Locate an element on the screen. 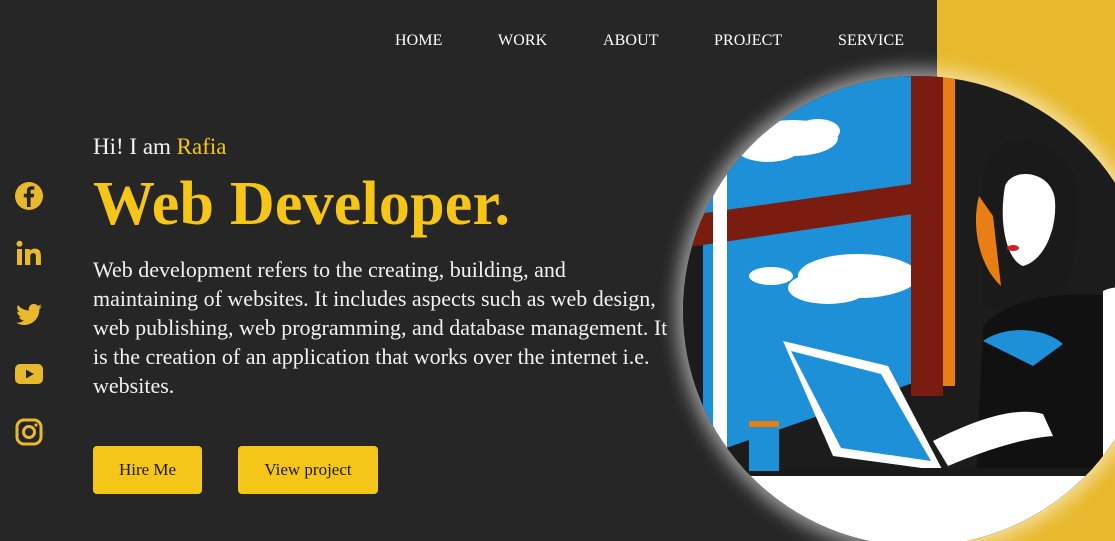 This screenshot has width=1115, height=541. nav-work: WORK is located at coordinates (522, 41).